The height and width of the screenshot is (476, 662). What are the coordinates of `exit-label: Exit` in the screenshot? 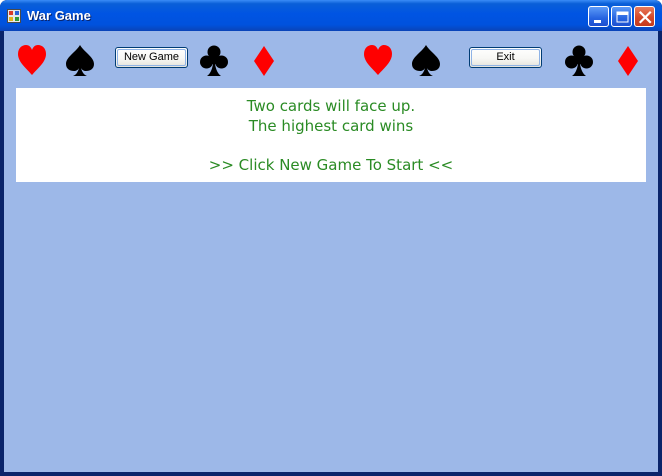 It's located at (505, 57).